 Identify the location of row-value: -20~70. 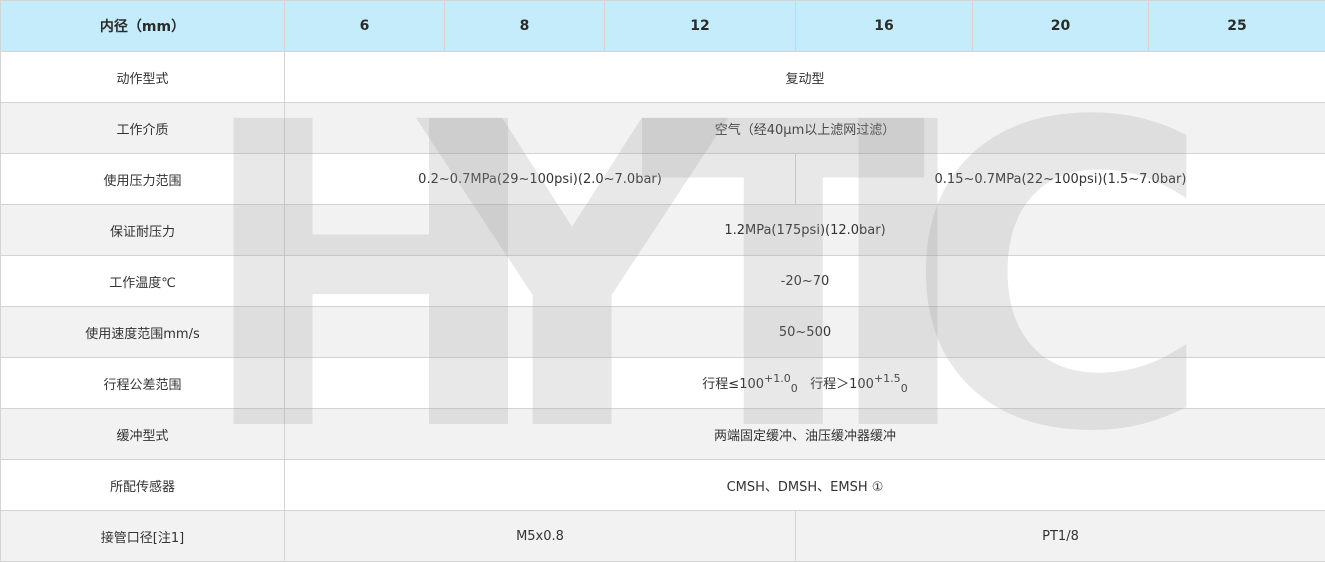
(804, 281).